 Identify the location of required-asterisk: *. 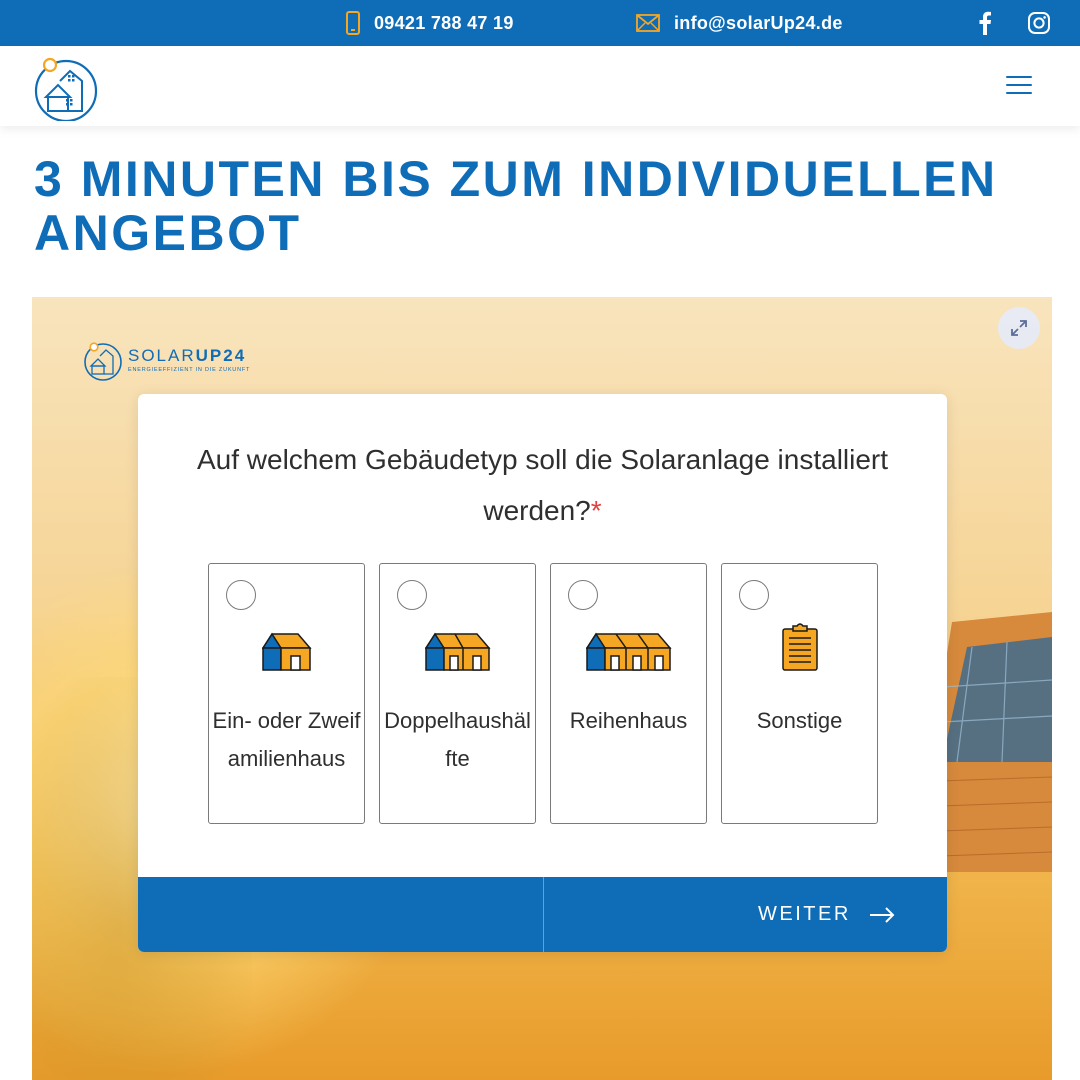
(596, 510).